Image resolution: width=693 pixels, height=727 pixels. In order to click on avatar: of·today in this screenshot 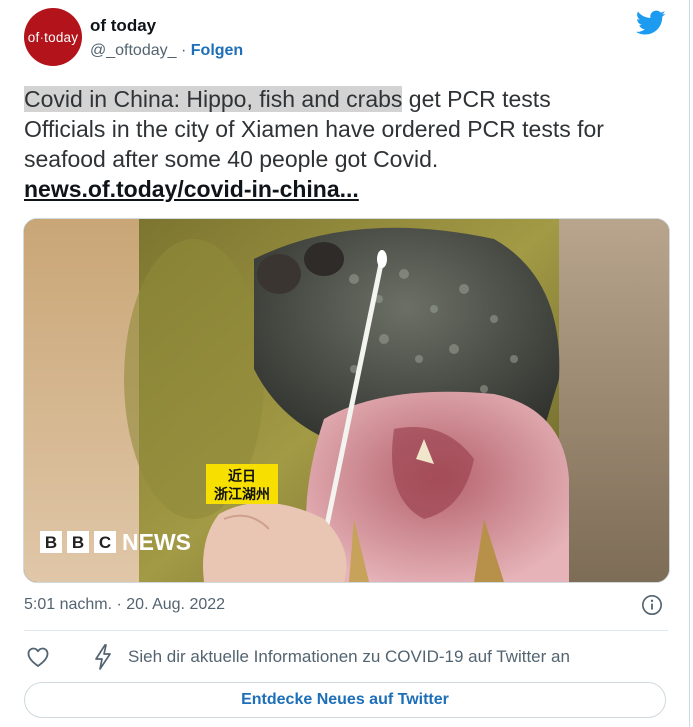, I will do `click(53, 37)`.